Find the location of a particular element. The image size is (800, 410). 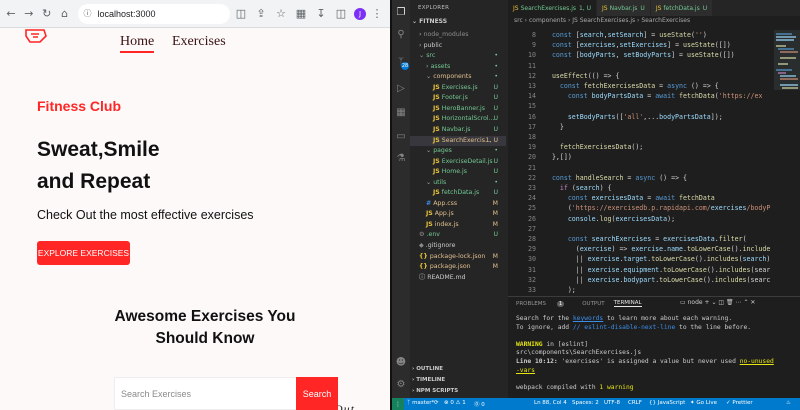

file-tree-label: package-lock.json is located at coordinates (457, 256).